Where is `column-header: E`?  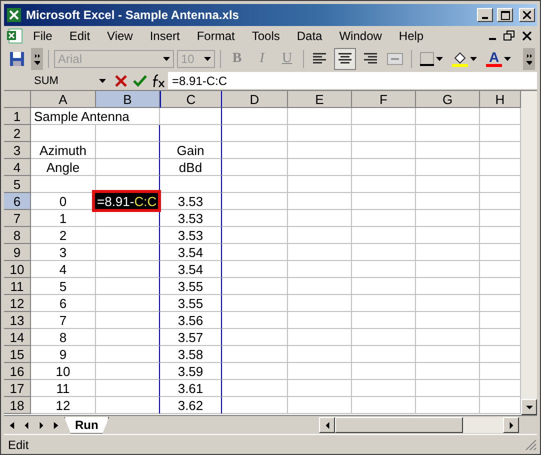
column-header: E is located at coordinates (320, 99).